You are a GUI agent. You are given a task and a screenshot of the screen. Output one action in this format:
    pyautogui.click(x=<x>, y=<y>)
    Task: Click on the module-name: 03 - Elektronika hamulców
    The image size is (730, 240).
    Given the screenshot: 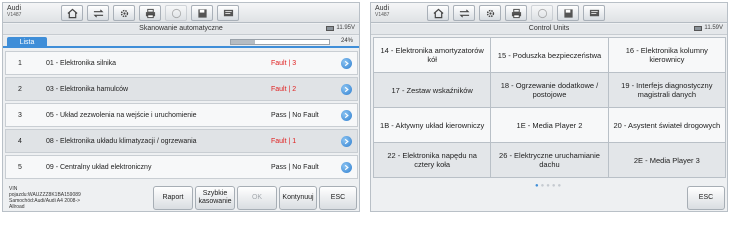 What is the action you would take?
    pyautogui.click(x=87, y=89)
    